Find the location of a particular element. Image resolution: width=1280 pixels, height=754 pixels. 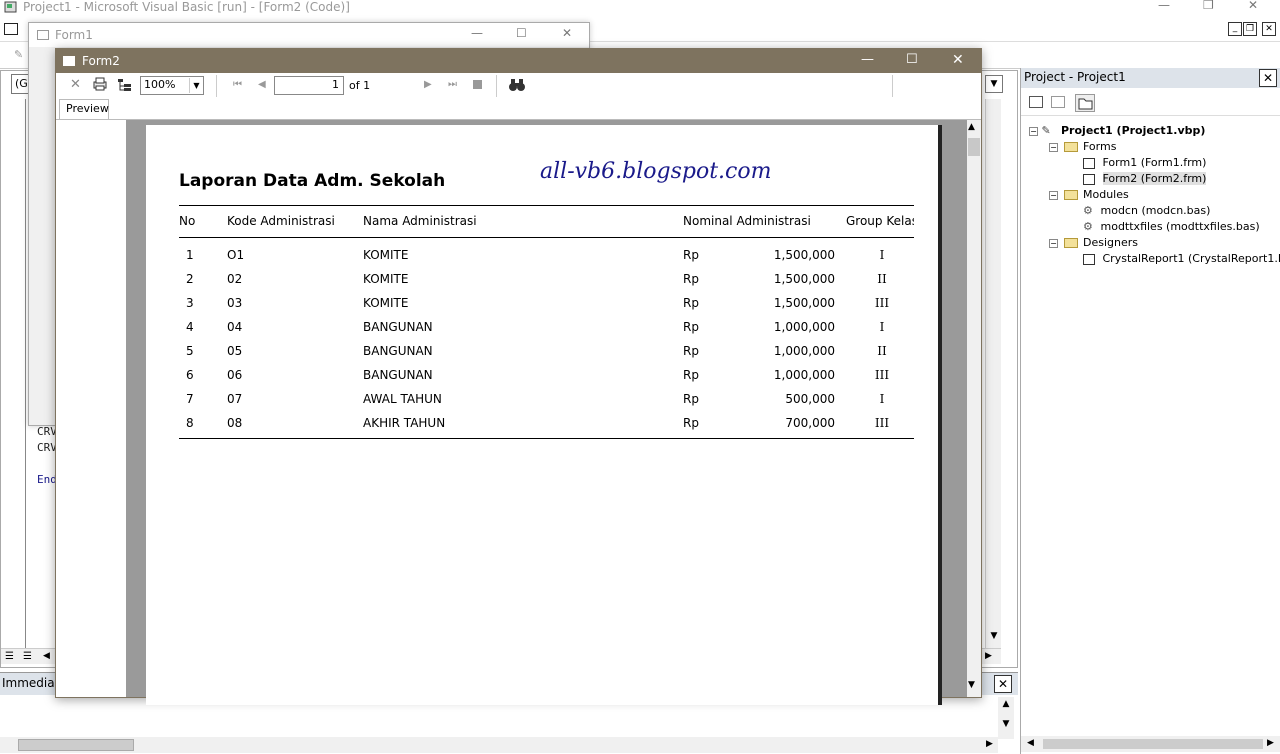

full-module-view-icon: ☰ is located at coordinates (27, 656).